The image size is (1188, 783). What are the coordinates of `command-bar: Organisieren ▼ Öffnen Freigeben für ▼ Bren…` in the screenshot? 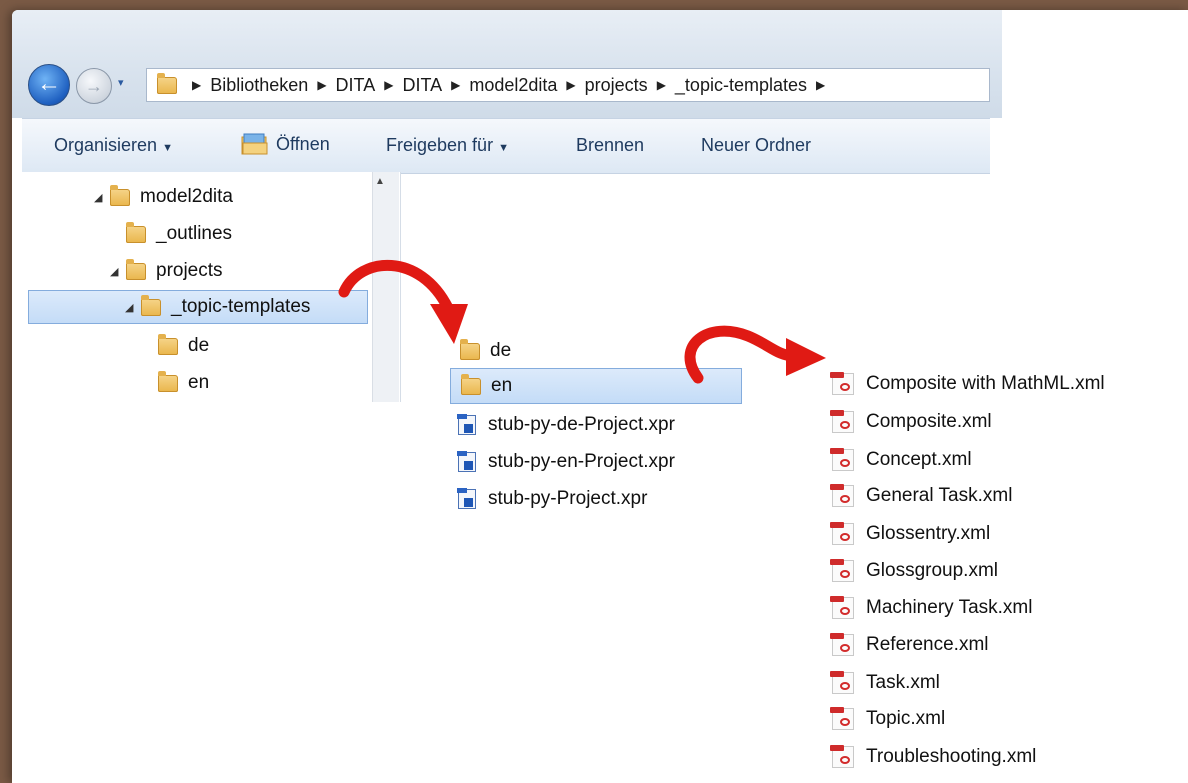 It's located at (506, 146).